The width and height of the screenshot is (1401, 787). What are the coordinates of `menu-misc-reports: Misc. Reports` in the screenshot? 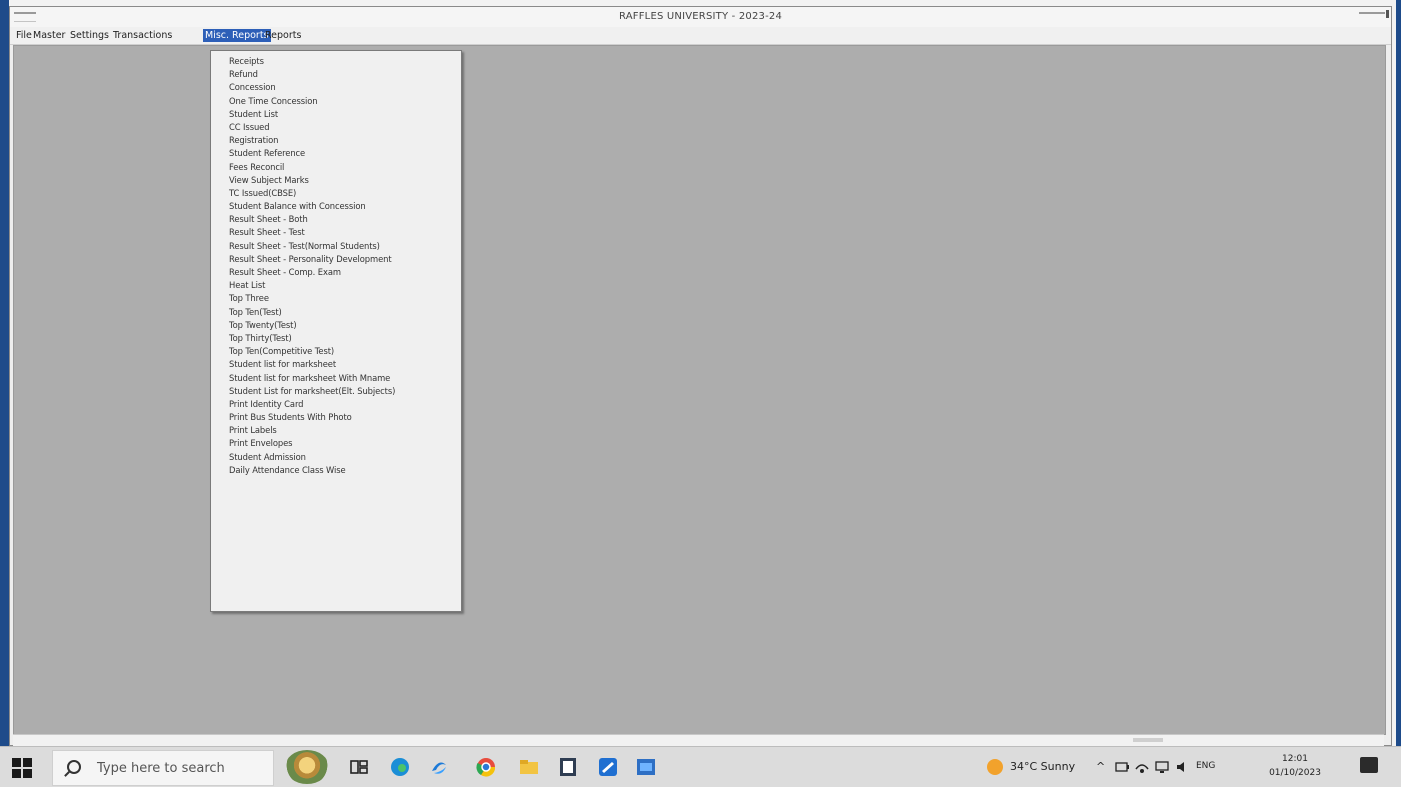 It's located at (237, 35).